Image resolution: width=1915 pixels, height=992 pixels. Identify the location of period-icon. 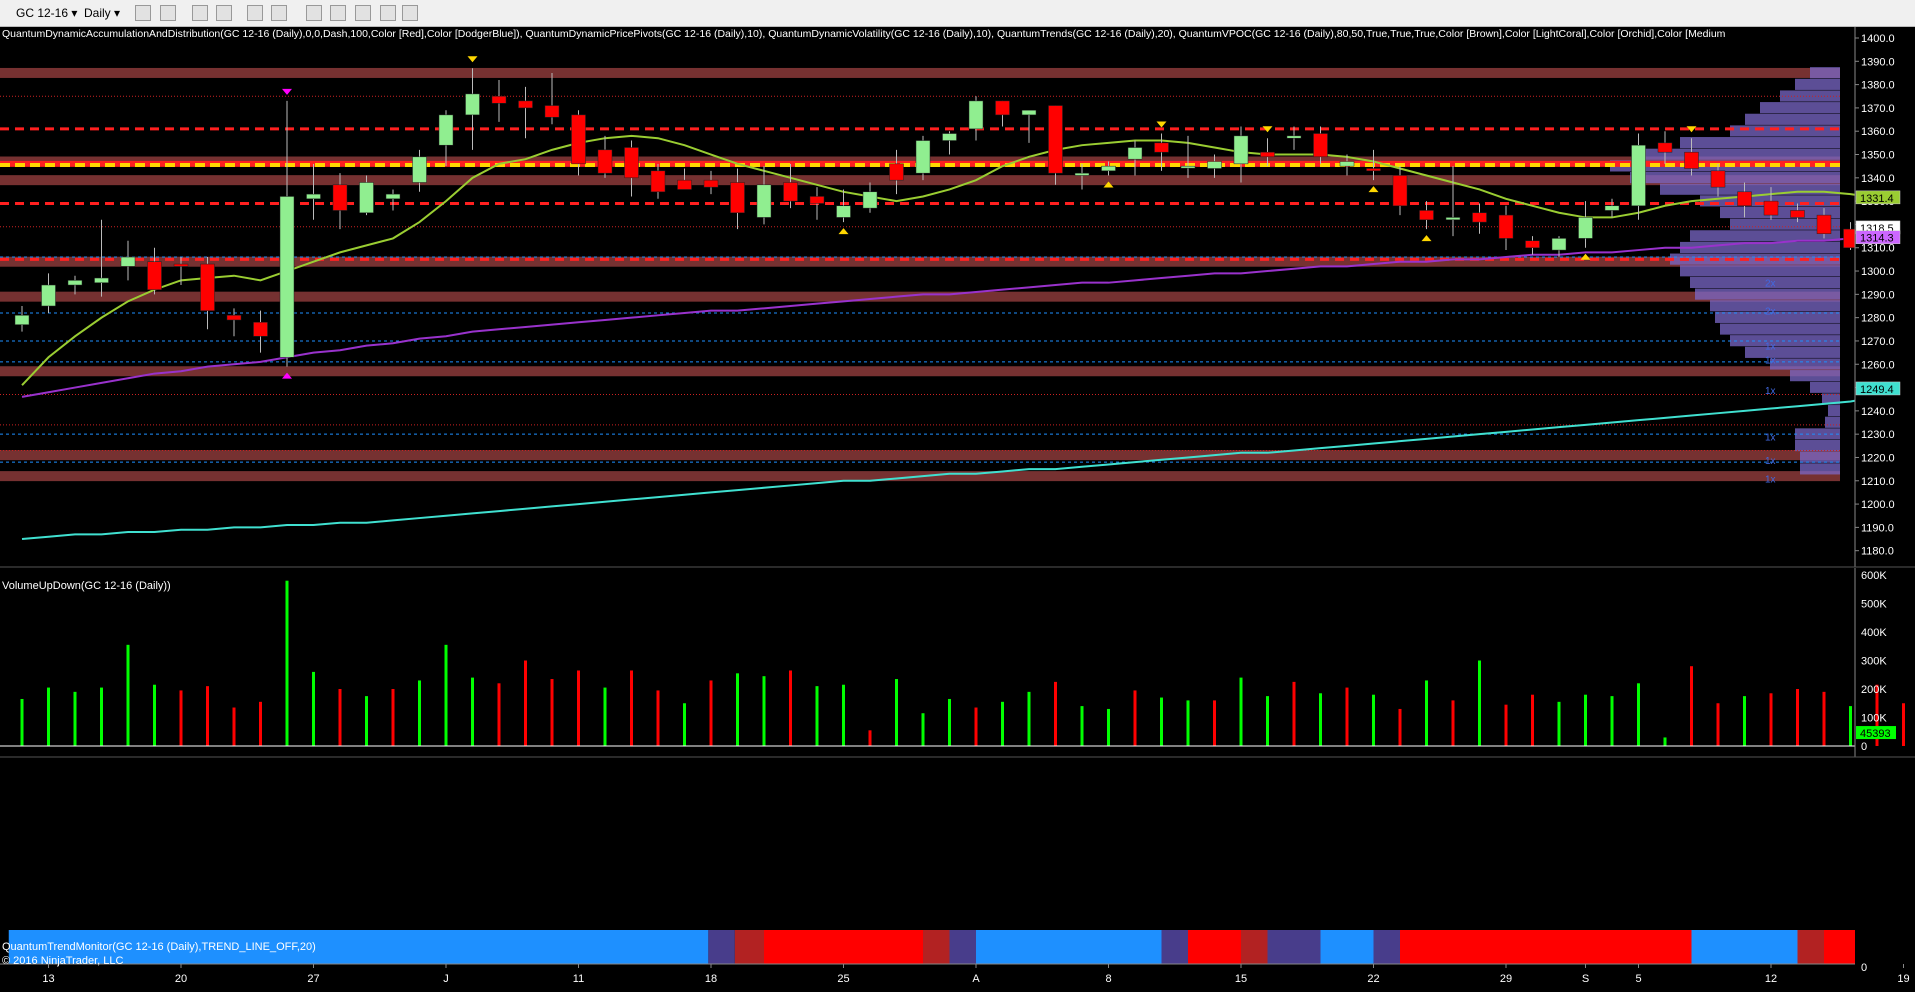
(363, 13).